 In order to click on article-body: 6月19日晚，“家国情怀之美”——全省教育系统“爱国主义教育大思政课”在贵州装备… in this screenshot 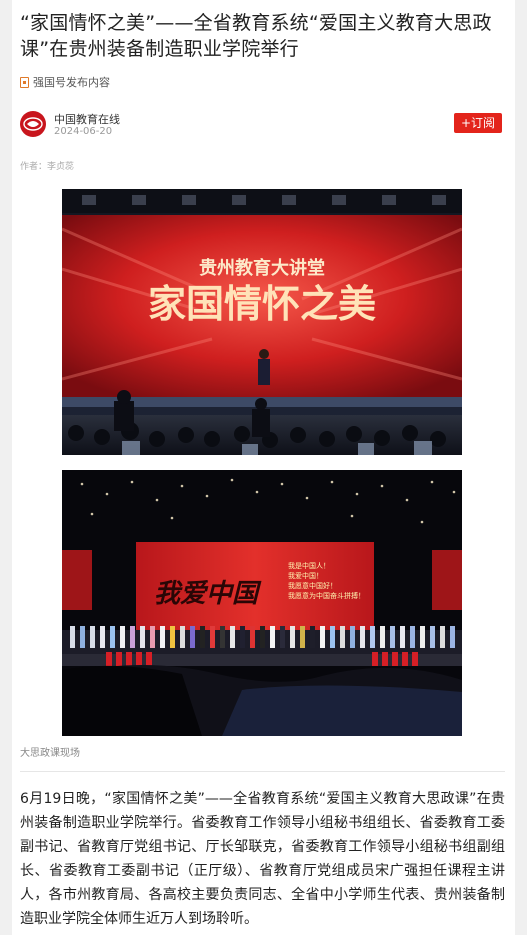, I will do `click(262, 859)`.